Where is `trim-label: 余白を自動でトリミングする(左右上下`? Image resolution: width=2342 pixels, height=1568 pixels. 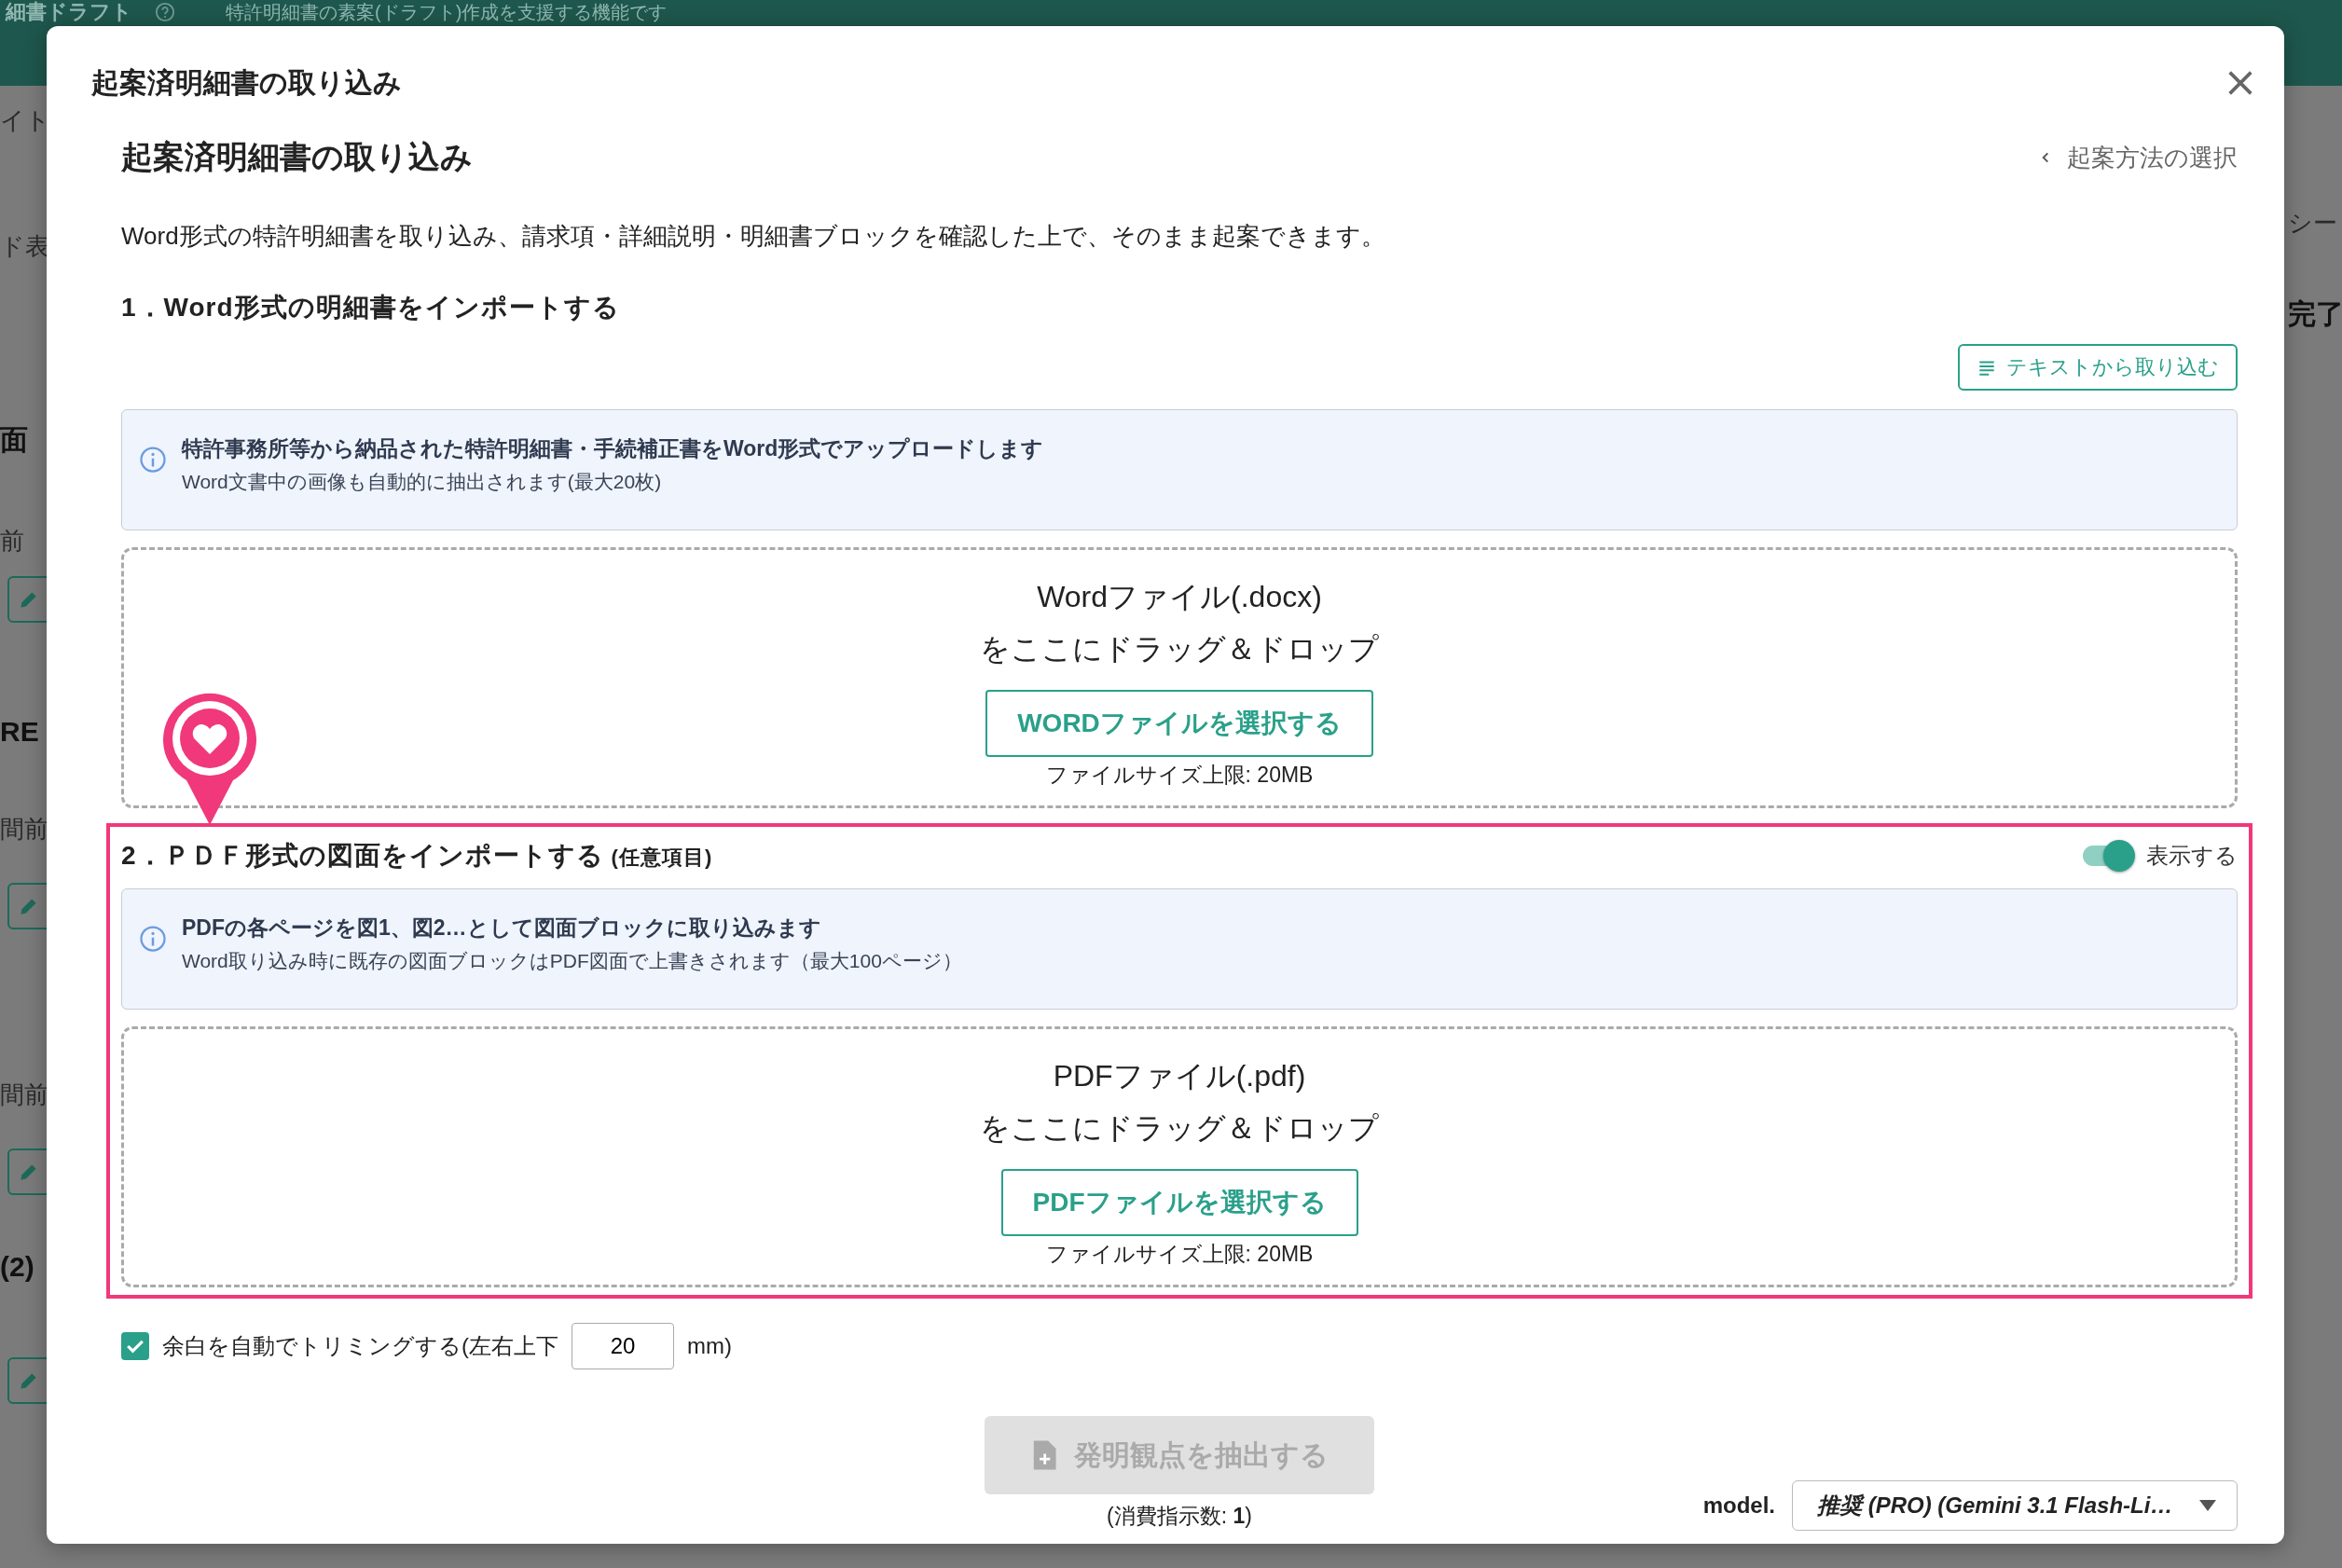 trim-label: 余白を自動でトリミングする(左右上下 is located at coordinates (360, 1346).